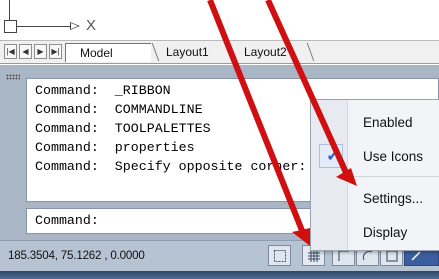 The width and height of the screenshot is (439, 279). What do you see at coordinates (75, 26) in the screenshot?
I see `ucs-x-arrow-icon` at bounding box center [75, 26].